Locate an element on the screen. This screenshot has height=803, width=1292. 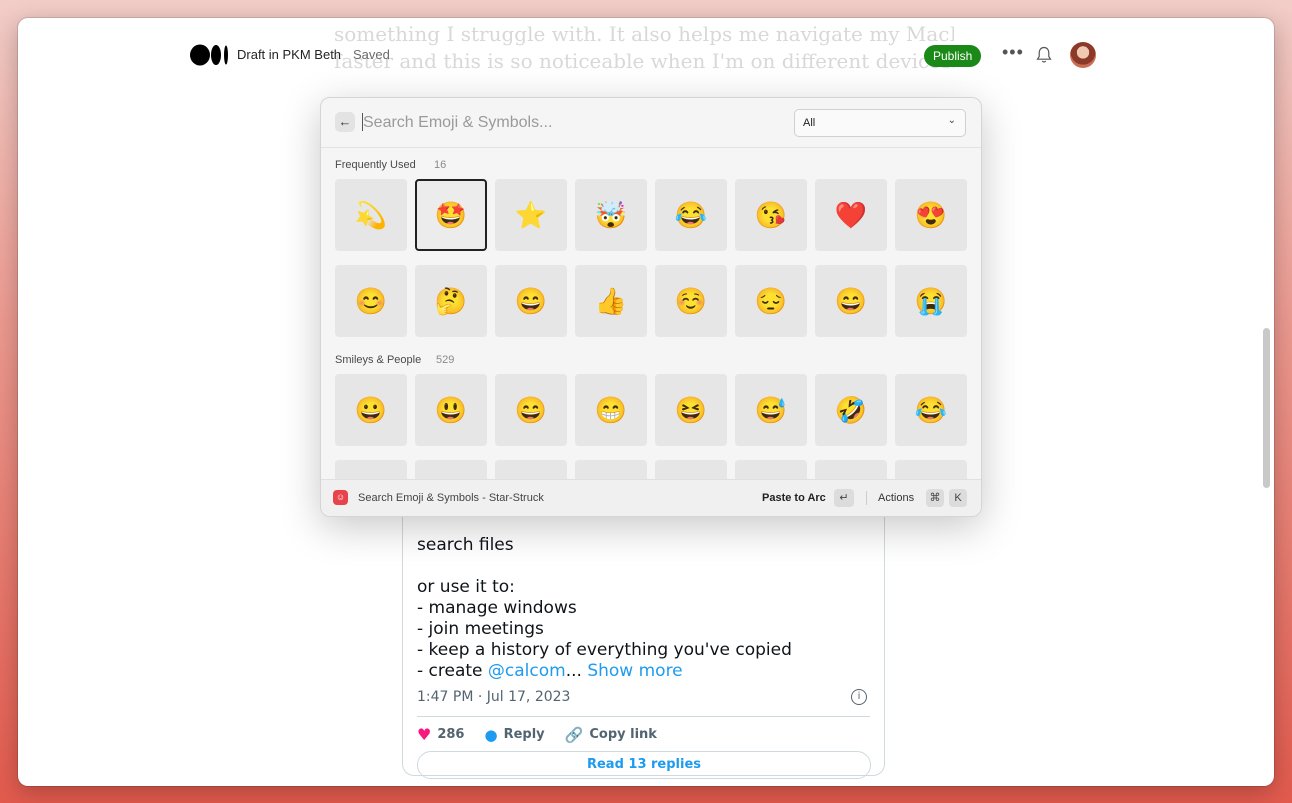
save-status: Saved is located at coordinates (371, 54).